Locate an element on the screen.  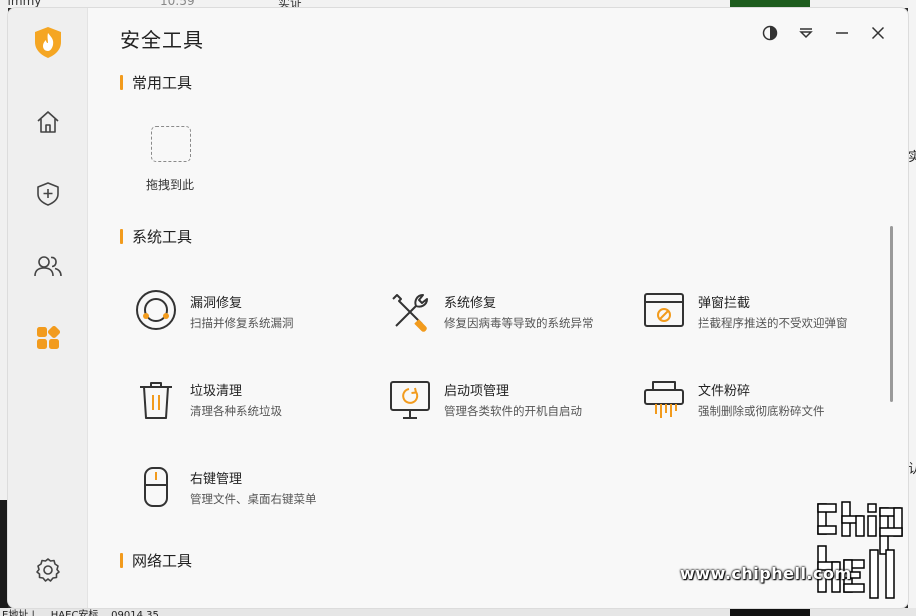
sidebar is located at coordinates (48, 308).